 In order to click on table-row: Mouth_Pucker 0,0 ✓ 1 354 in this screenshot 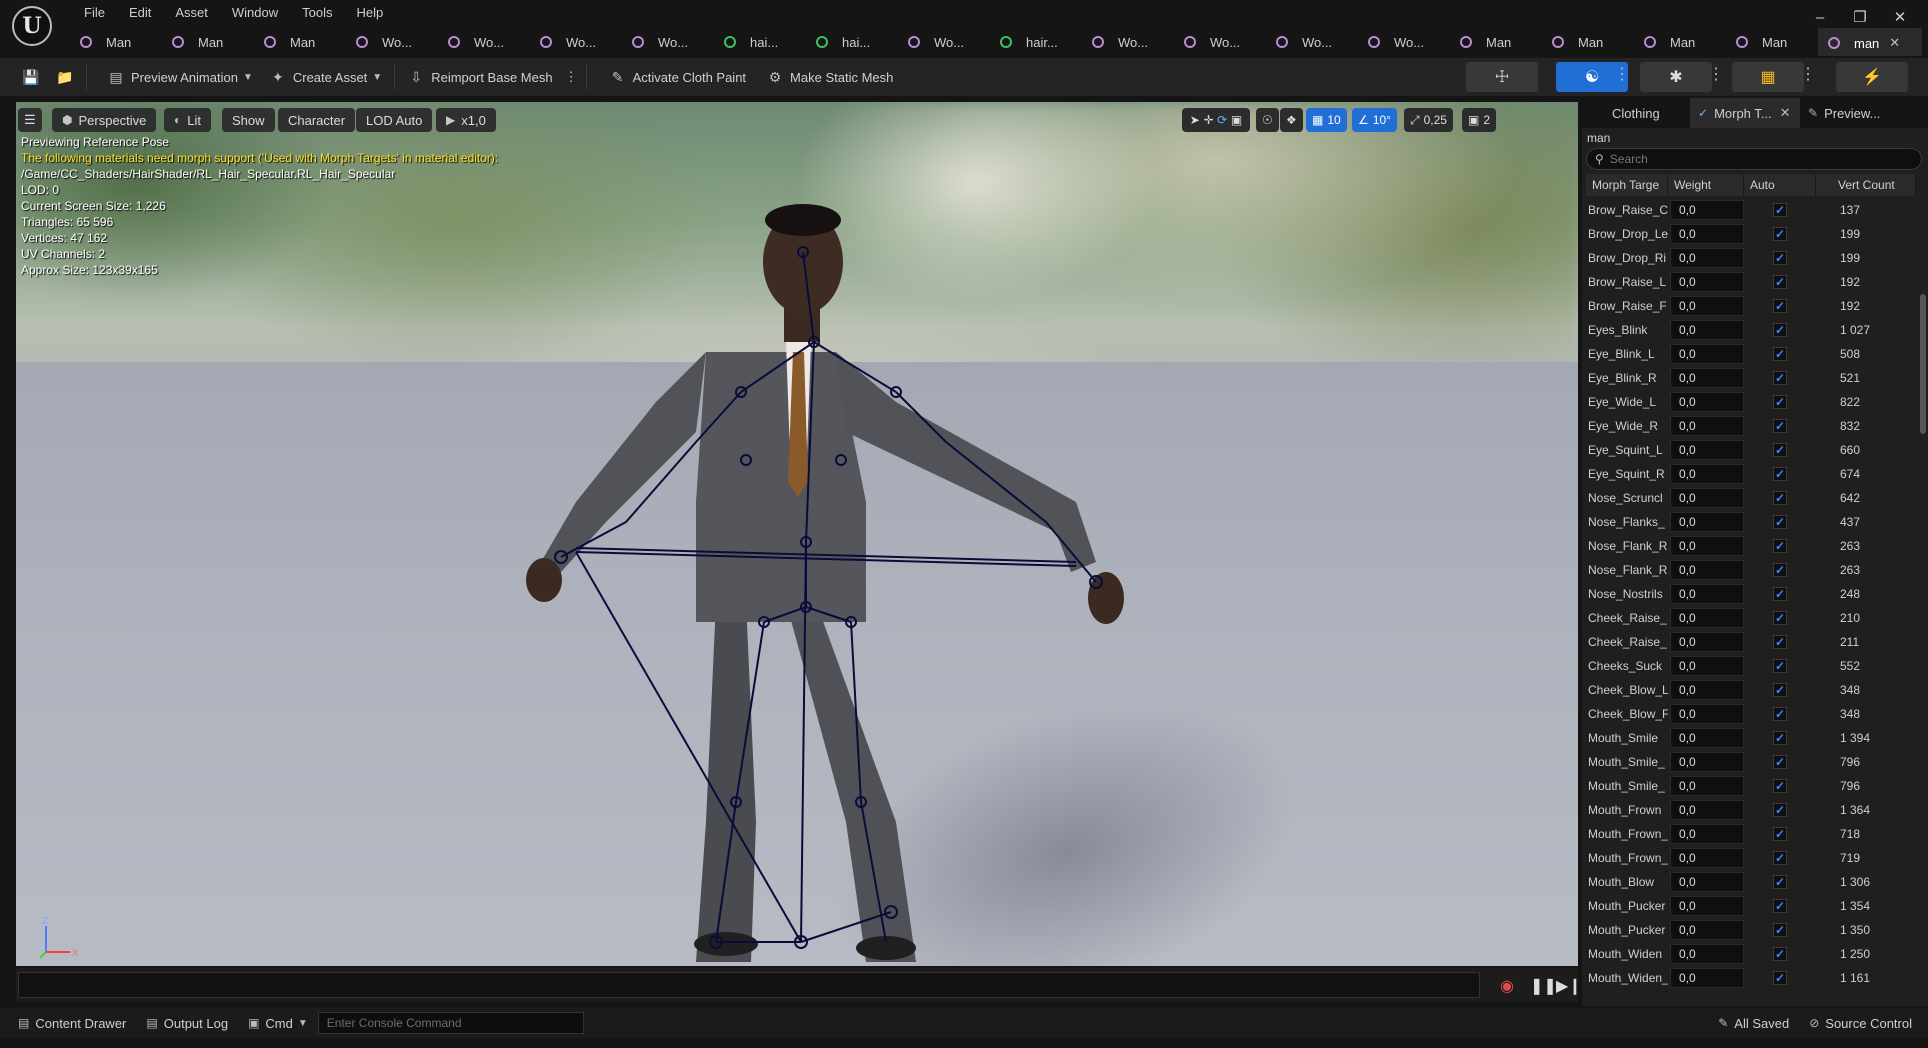, I will do `click(1751, 906)`.